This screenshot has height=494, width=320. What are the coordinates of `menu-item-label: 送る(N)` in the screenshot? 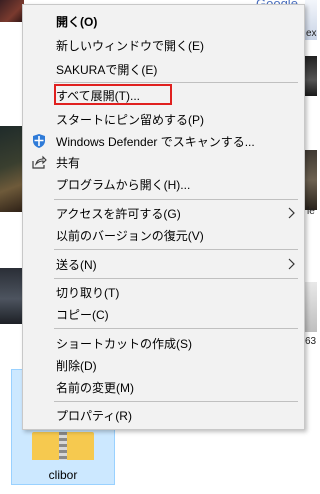 It's located at (76, 264).